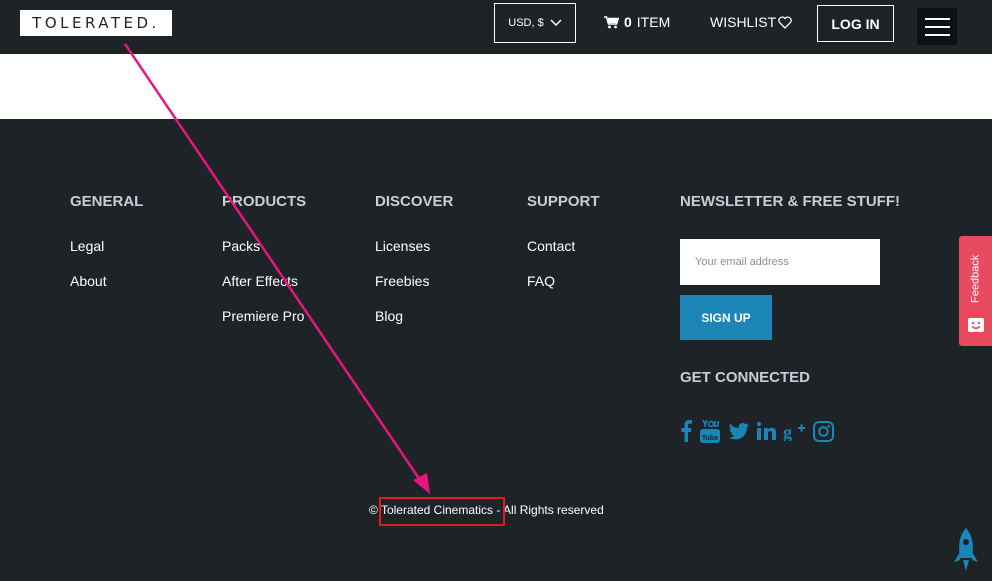 The height and width of the screenshot is (581, 992). What do you see at coordinates (442, 511) in the screenshot?
I see `annotation-highlight-box` at bounding box center [442, 511].